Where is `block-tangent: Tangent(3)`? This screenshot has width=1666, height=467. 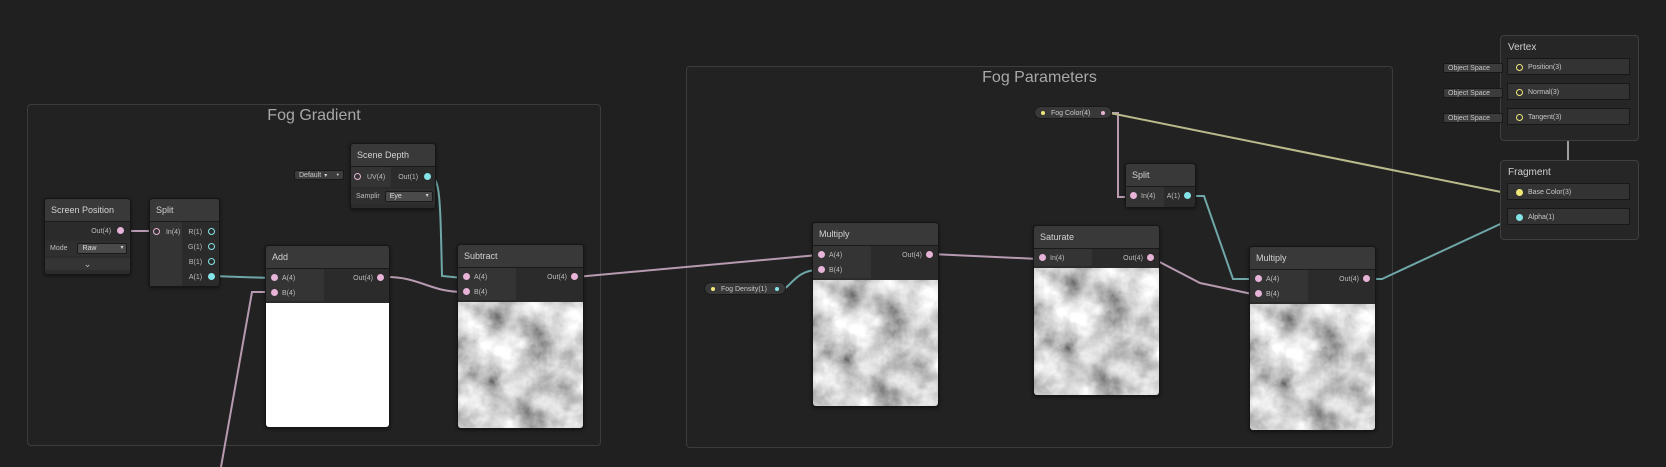
block-tangent: Tangent(3) is located at coordinates (1568, 116).